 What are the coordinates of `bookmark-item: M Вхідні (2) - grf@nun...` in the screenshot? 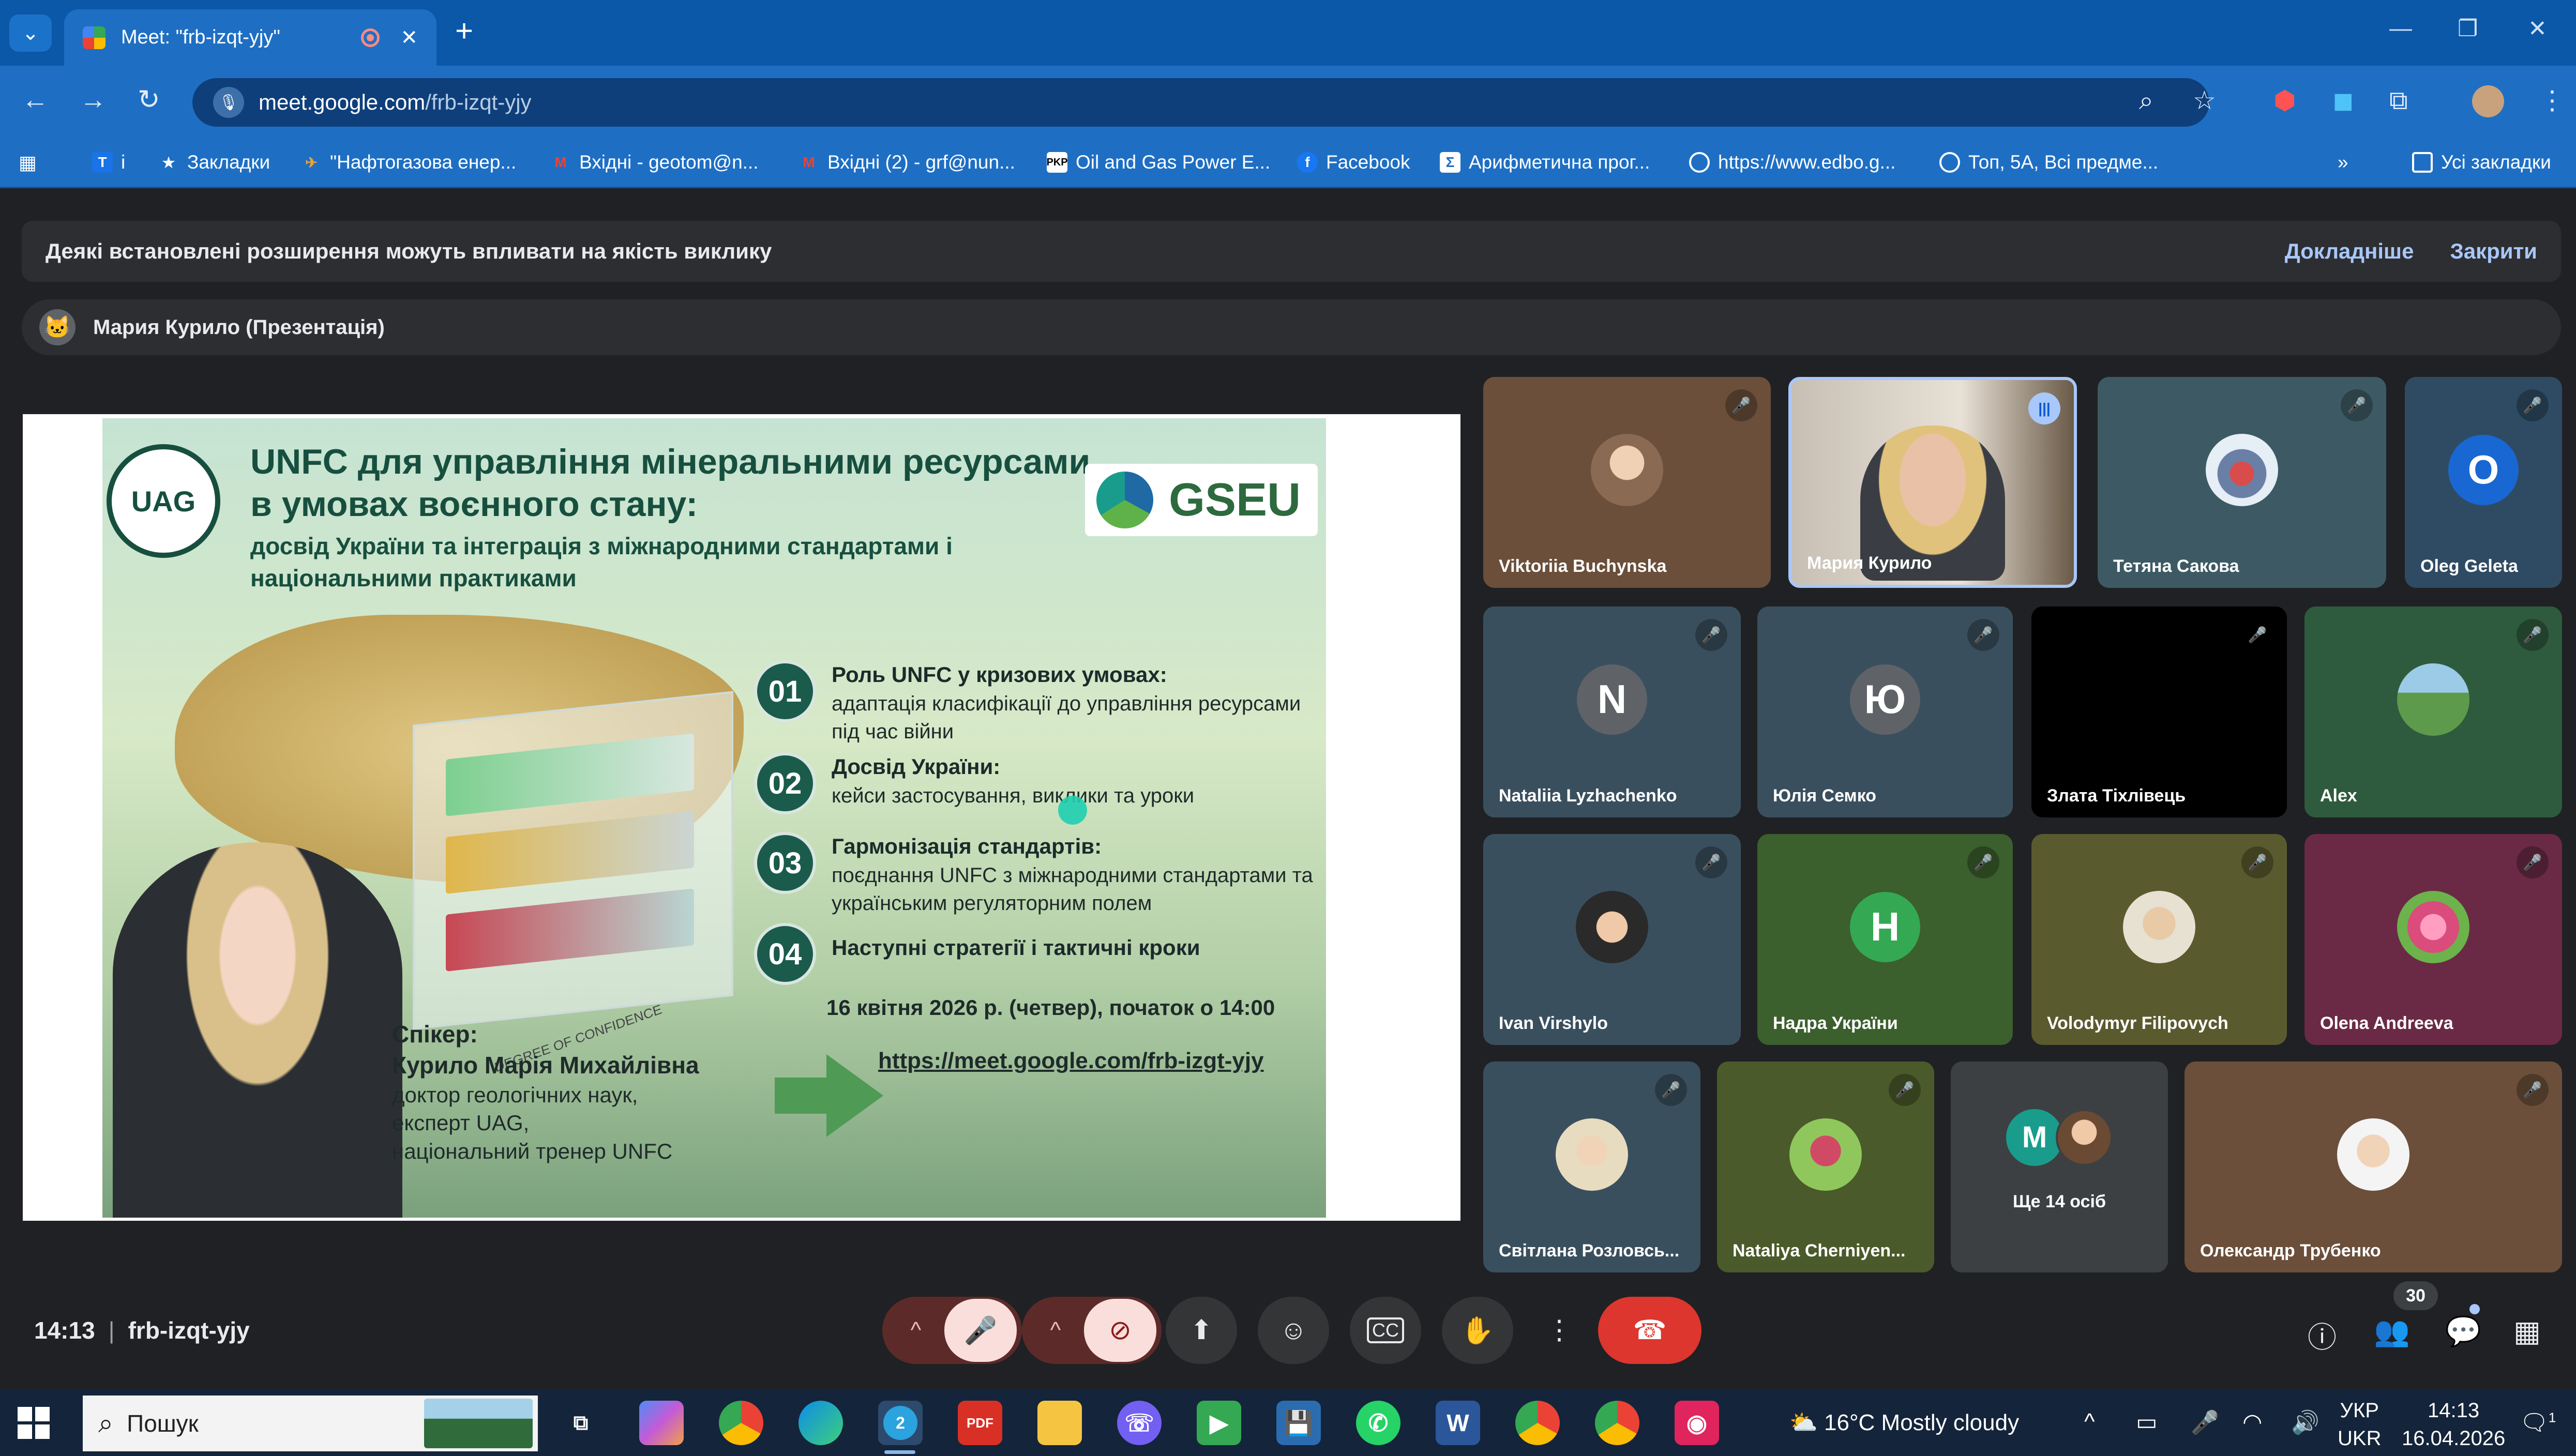 It's located at (907, 162).